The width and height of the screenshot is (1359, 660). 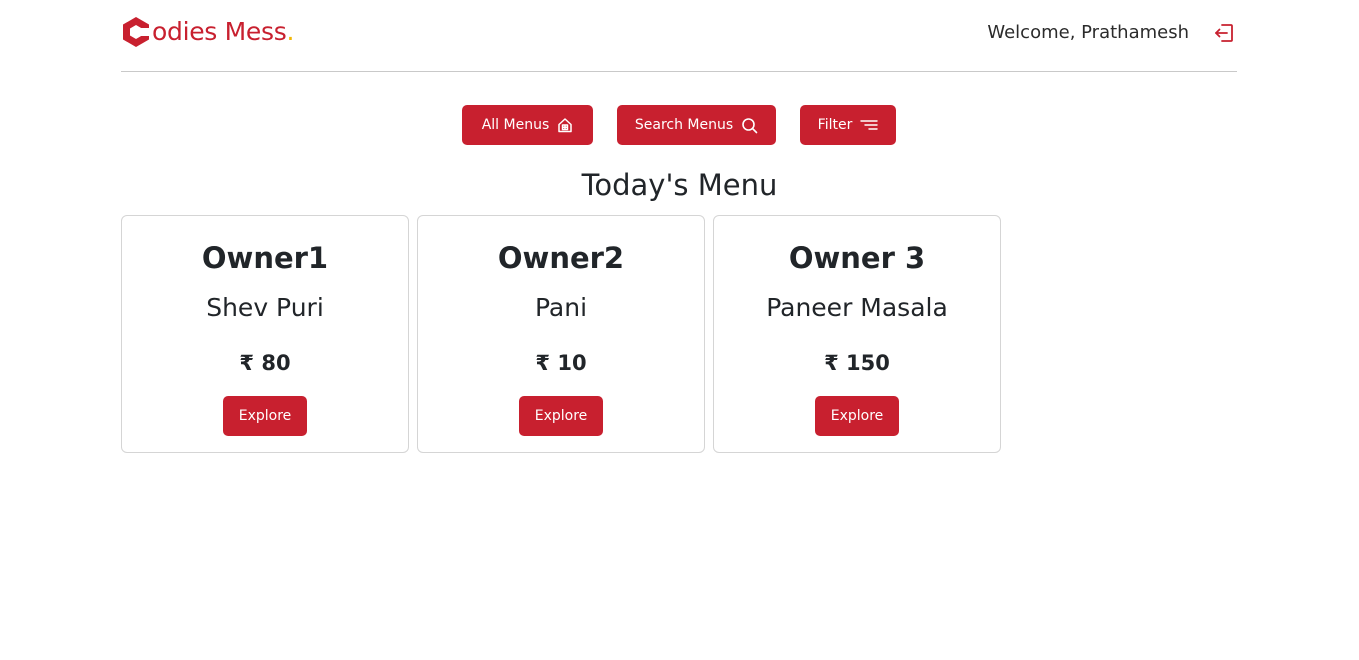 What do you see at coordinates (869, 125) in the screenshot?
I see `filter-icon` at bounding box center [869, 125].